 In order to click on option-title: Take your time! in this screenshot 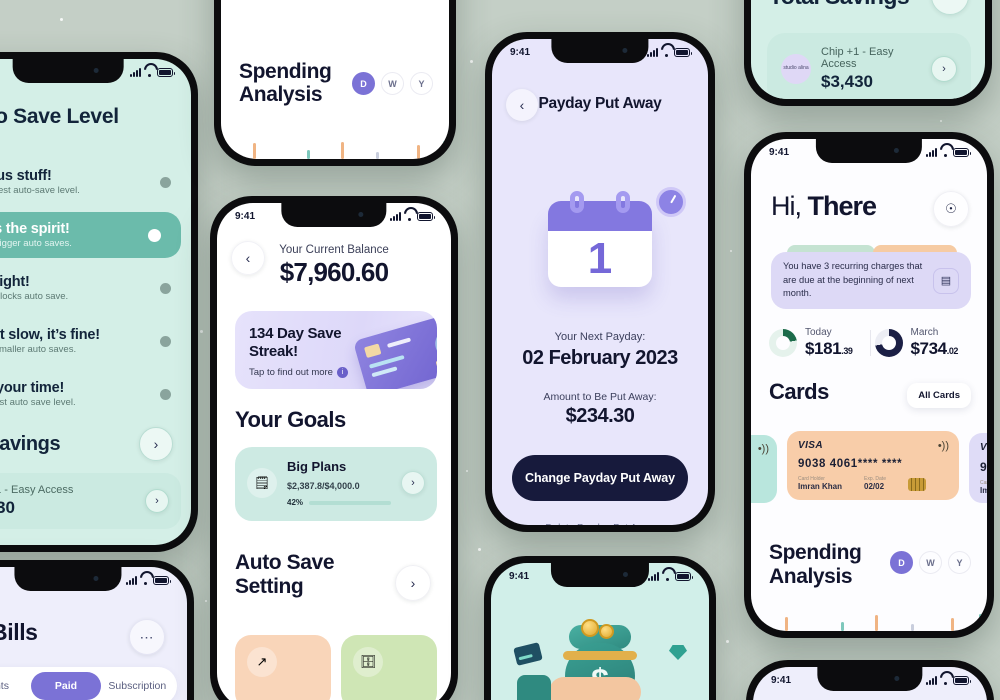, I will do `click(32, 388)`.